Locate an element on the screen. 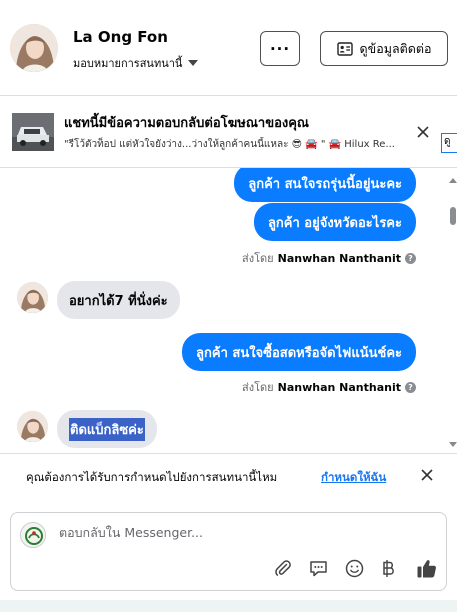  like-button is located at coordinates (426, 568).